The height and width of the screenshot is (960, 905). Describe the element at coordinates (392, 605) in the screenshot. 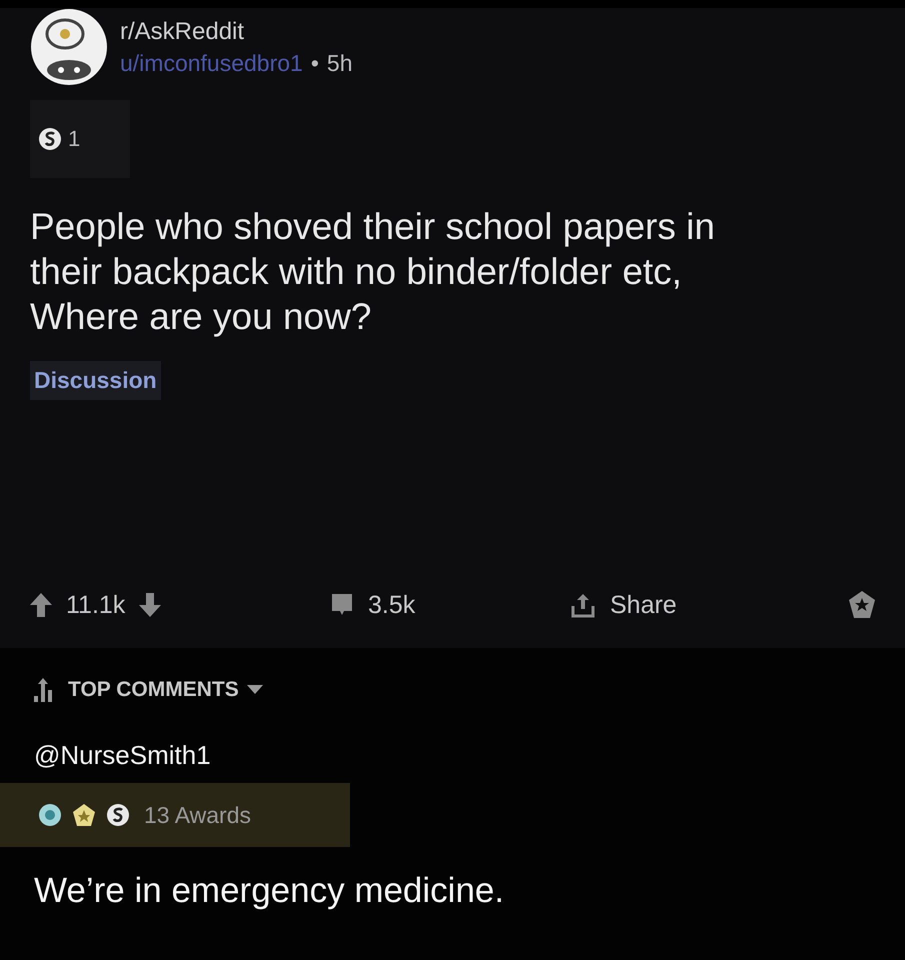

I see `comment-count: 3.5k` at that location.